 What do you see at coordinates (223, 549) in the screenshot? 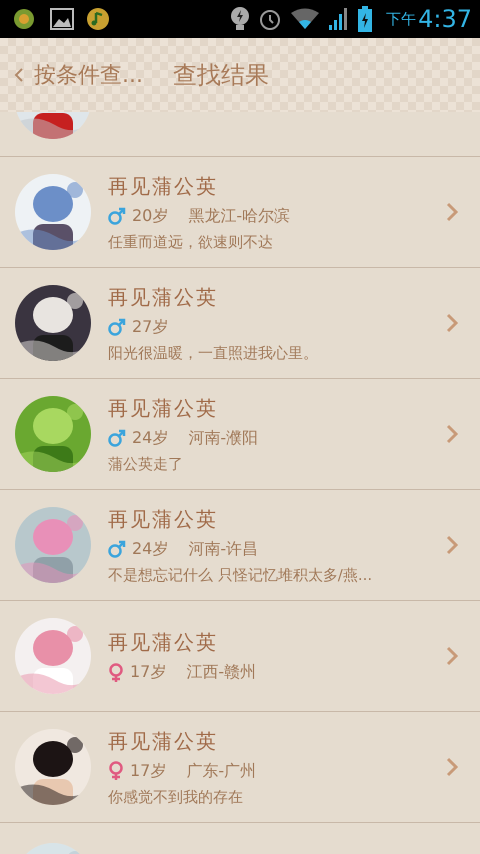
I see `user-location: 河南-许昌` at bounding box center [223, 549].